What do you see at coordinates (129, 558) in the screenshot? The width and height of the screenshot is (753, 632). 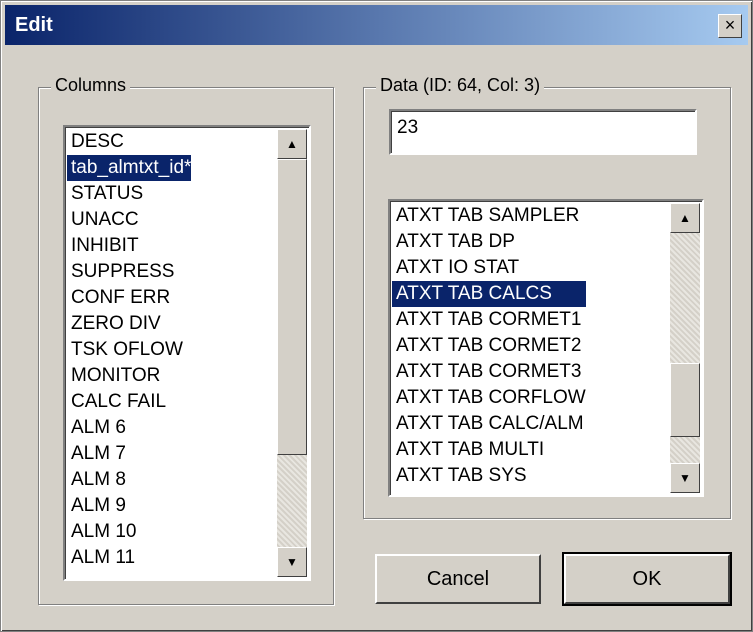 I see `list-item: ALM 11` at bounding box center [129, 558].